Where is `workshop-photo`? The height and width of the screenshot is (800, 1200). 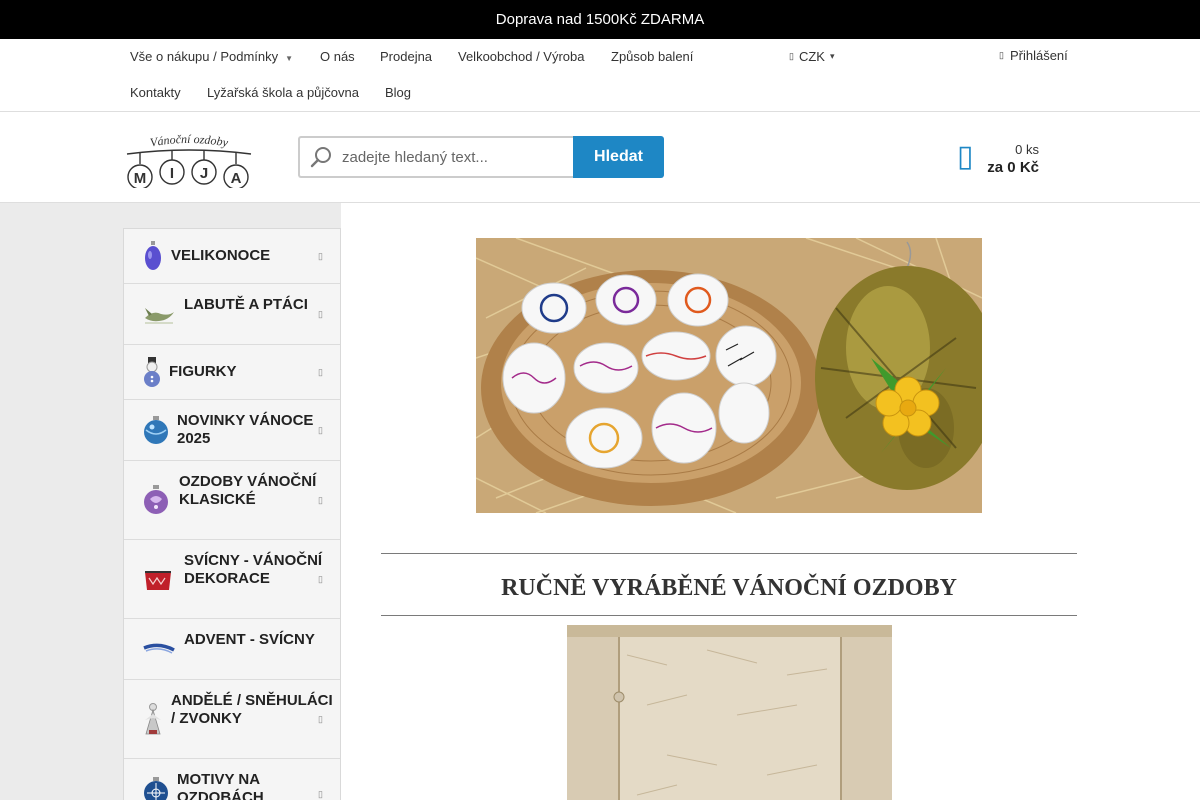 workshop-photo is located at coordinates (729, 712).